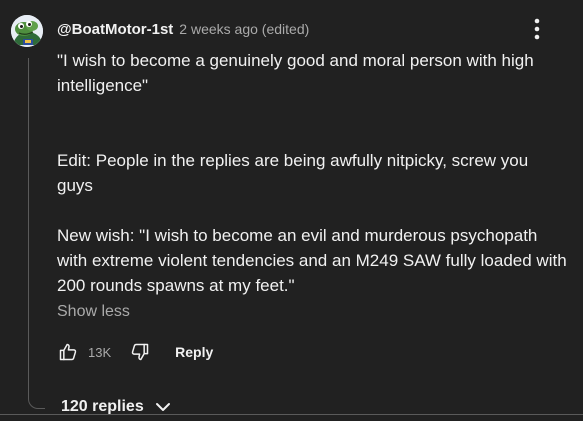 This screenshot has width=583, height=421. Describe the element at coordinates (115, 29) in the screenshot. I see `comment-author: @BoatMotor-1st` at that location.